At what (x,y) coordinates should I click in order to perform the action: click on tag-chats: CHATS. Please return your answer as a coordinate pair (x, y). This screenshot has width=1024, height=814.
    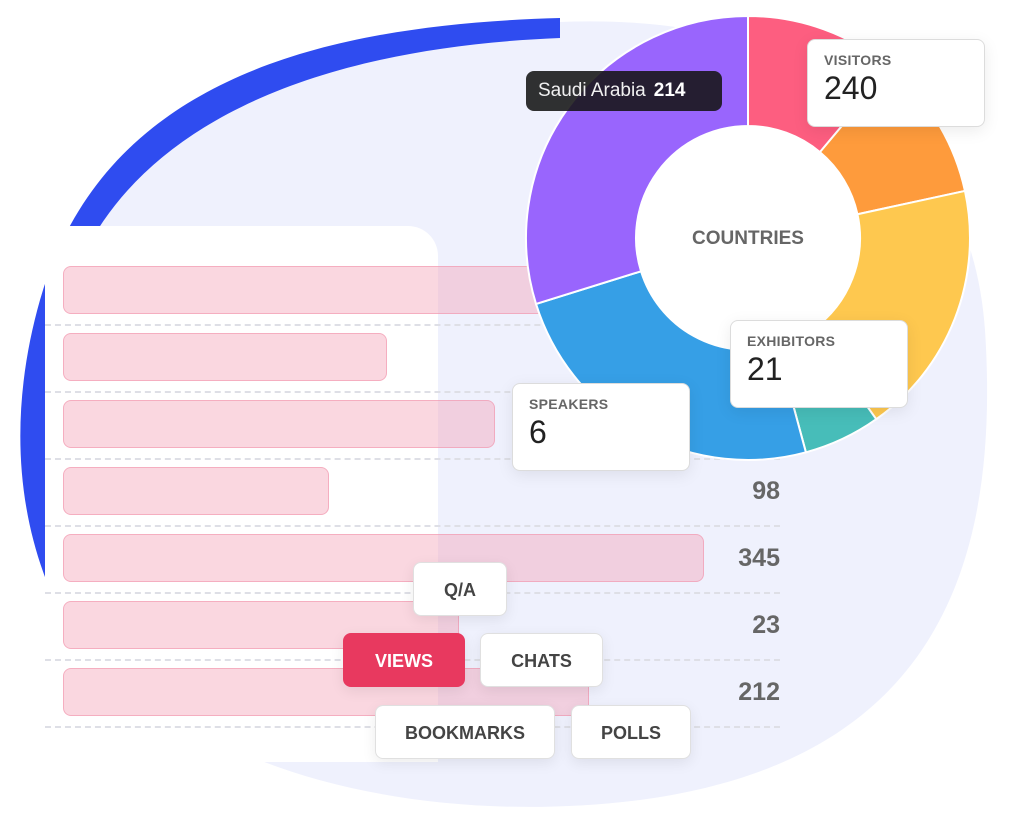
    Looking at the image, I should click on (541, 660).